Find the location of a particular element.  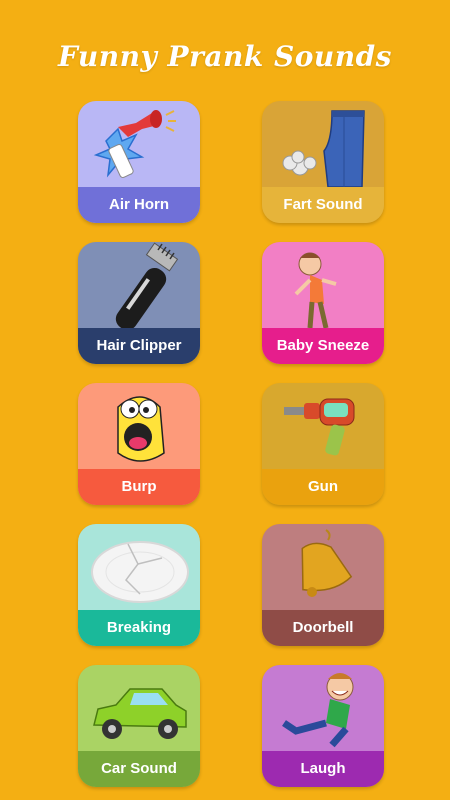

broken-plate-icon is located at coordinates (139, 568).